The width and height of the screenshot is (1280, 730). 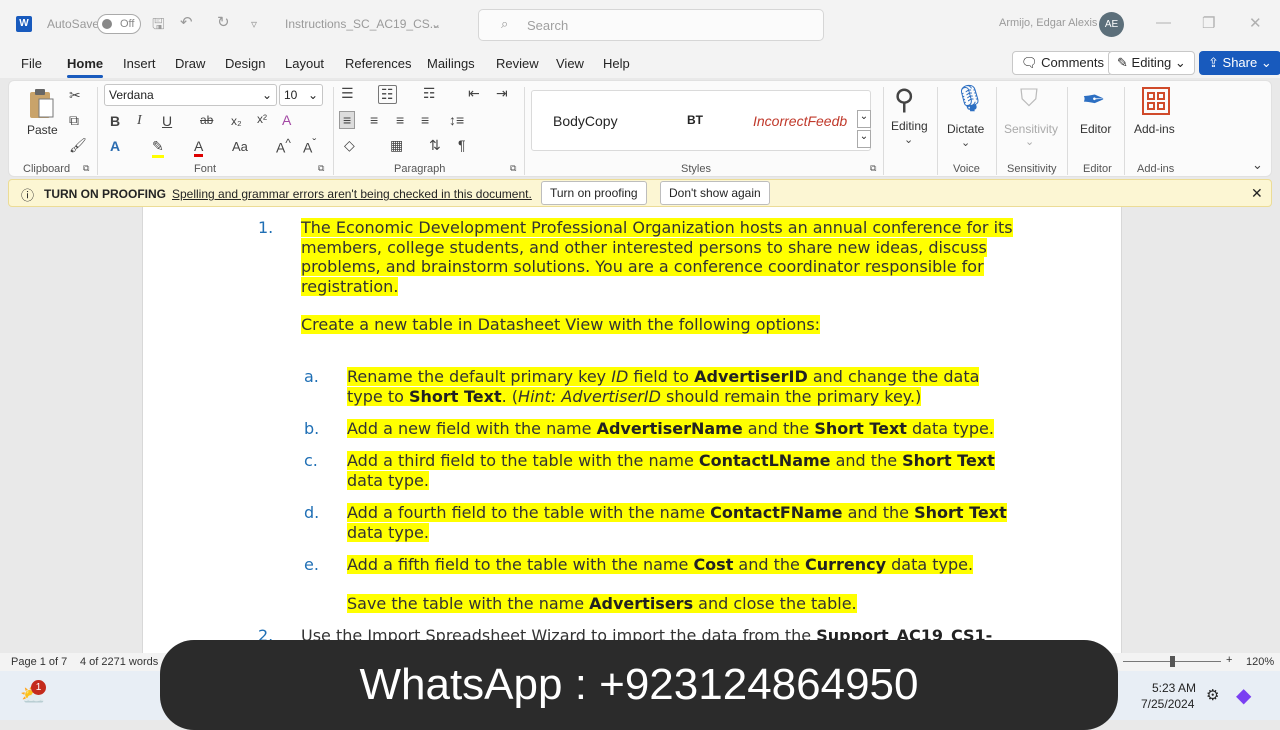 What do you see at coordinates (429, 93) in the screenshot?
I see `multilevel-list-icon: ☶` at bounding box center [429, 93].